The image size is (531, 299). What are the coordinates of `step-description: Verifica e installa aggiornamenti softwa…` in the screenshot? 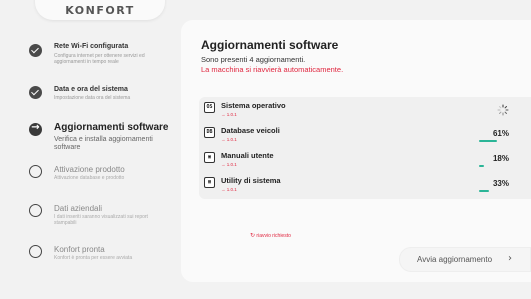 It's located at (103, 143).